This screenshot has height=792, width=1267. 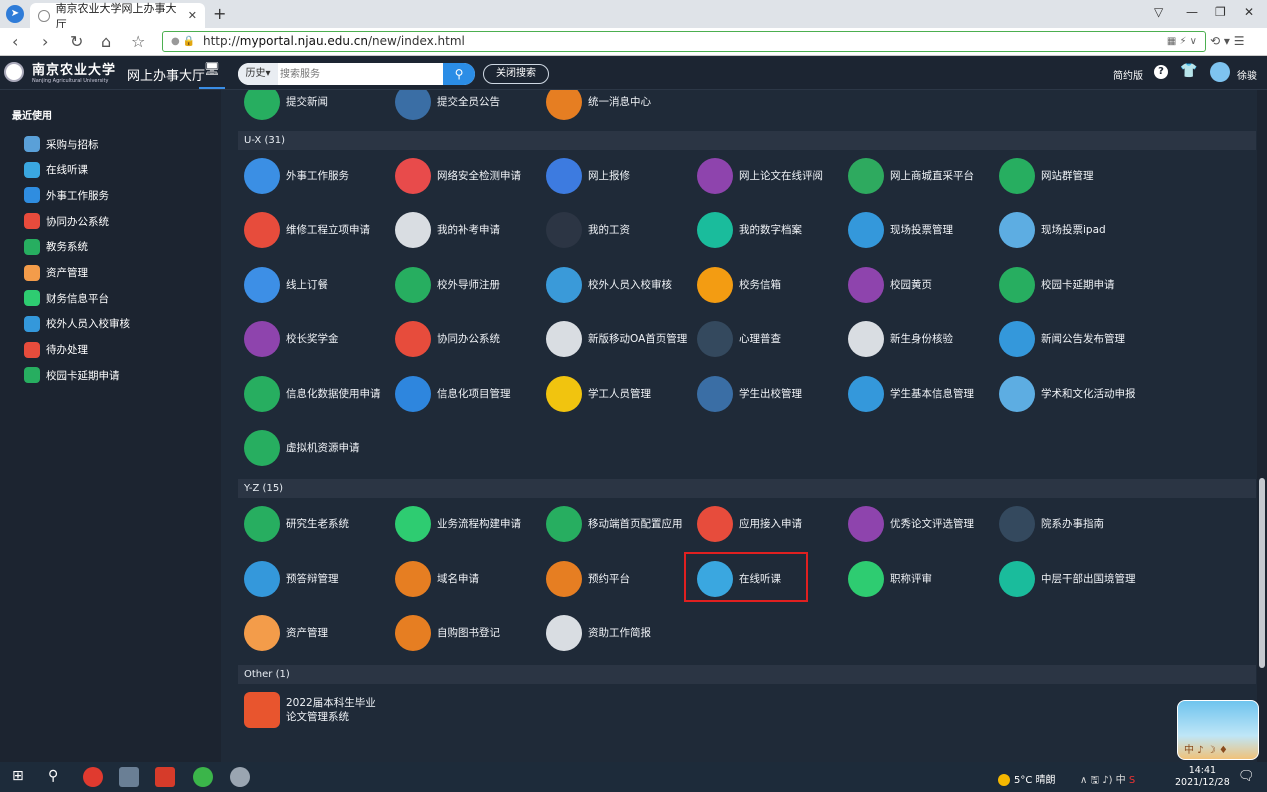 What do you see at coordinates (516, 74) in the screenshot?
I see `close-search-button: 关闭搜索` at bounding box center [516, 74].